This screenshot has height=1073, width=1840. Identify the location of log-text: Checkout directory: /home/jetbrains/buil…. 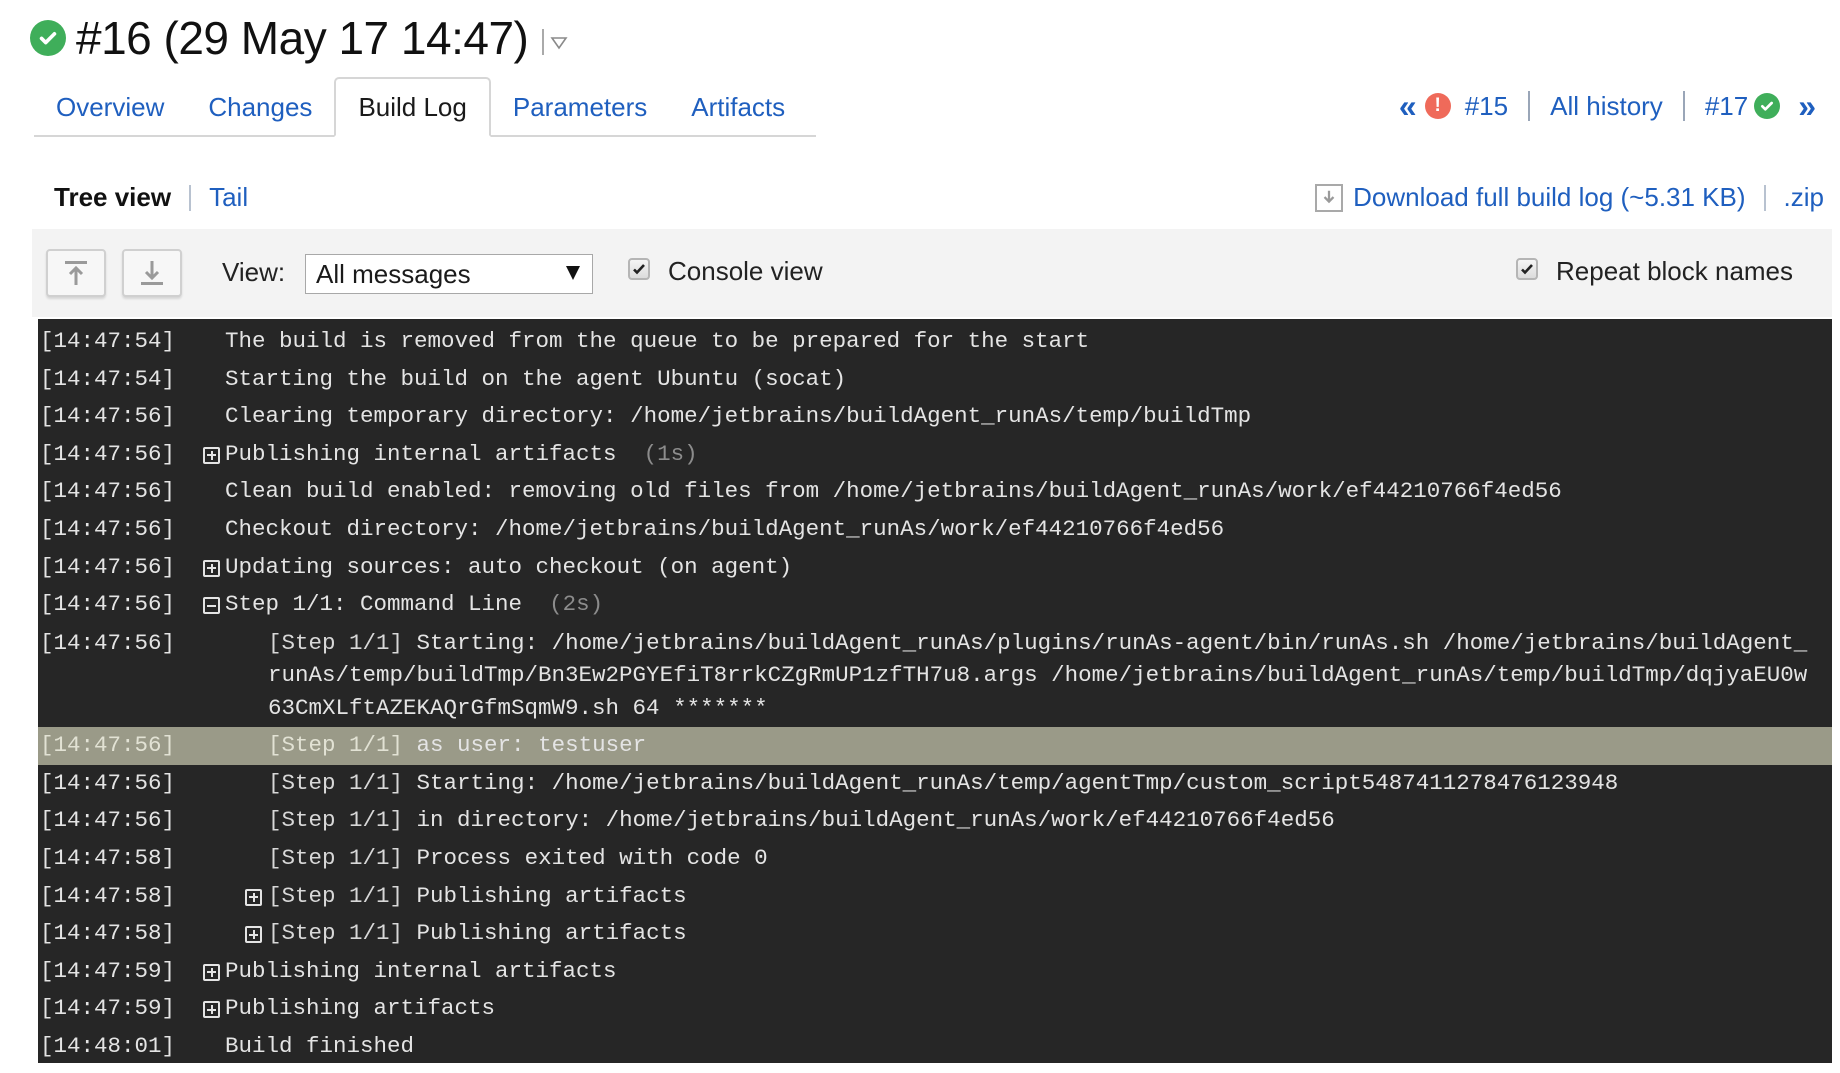
(725, 528).